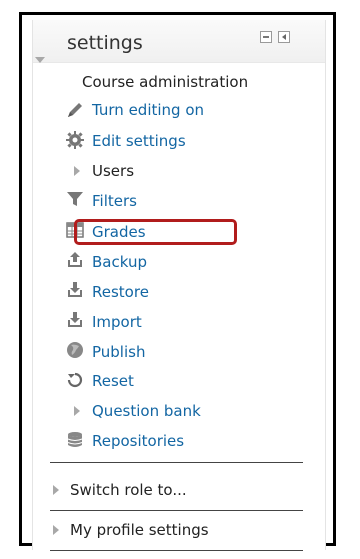 The image size is (360, 559). I want to click on gear-icon, so click(75, 140).